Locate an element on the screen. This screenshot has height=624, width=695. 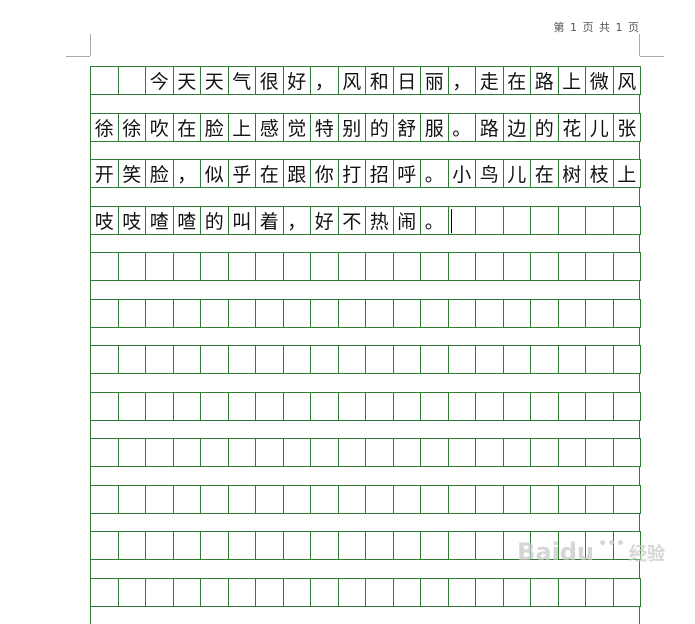
grid-cell: ， is located at coordinates (324, 80).